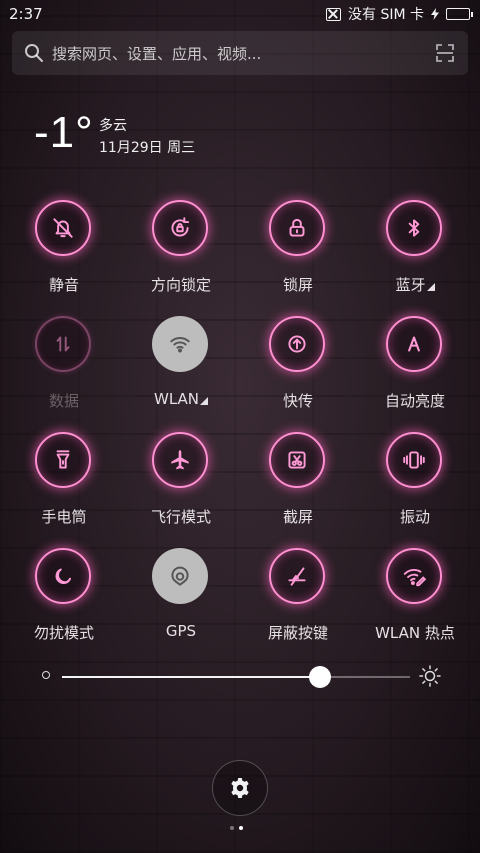 The image size is (480, 853). I want to click on status-time: 2:37, so click(26, 14).